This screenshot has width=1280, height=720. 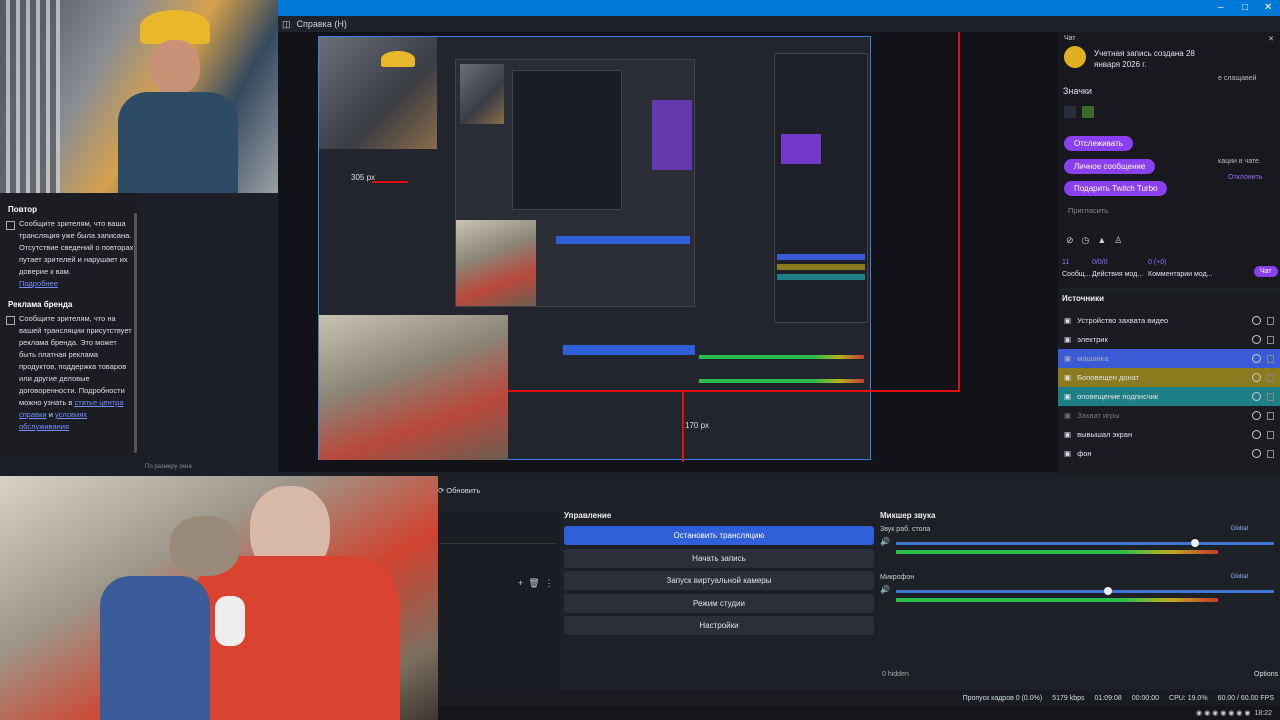 What do you see at coordinates (1266, 271) in the screenshot?
I see `chat-button: Чат` at bounding box center [1266, 271].